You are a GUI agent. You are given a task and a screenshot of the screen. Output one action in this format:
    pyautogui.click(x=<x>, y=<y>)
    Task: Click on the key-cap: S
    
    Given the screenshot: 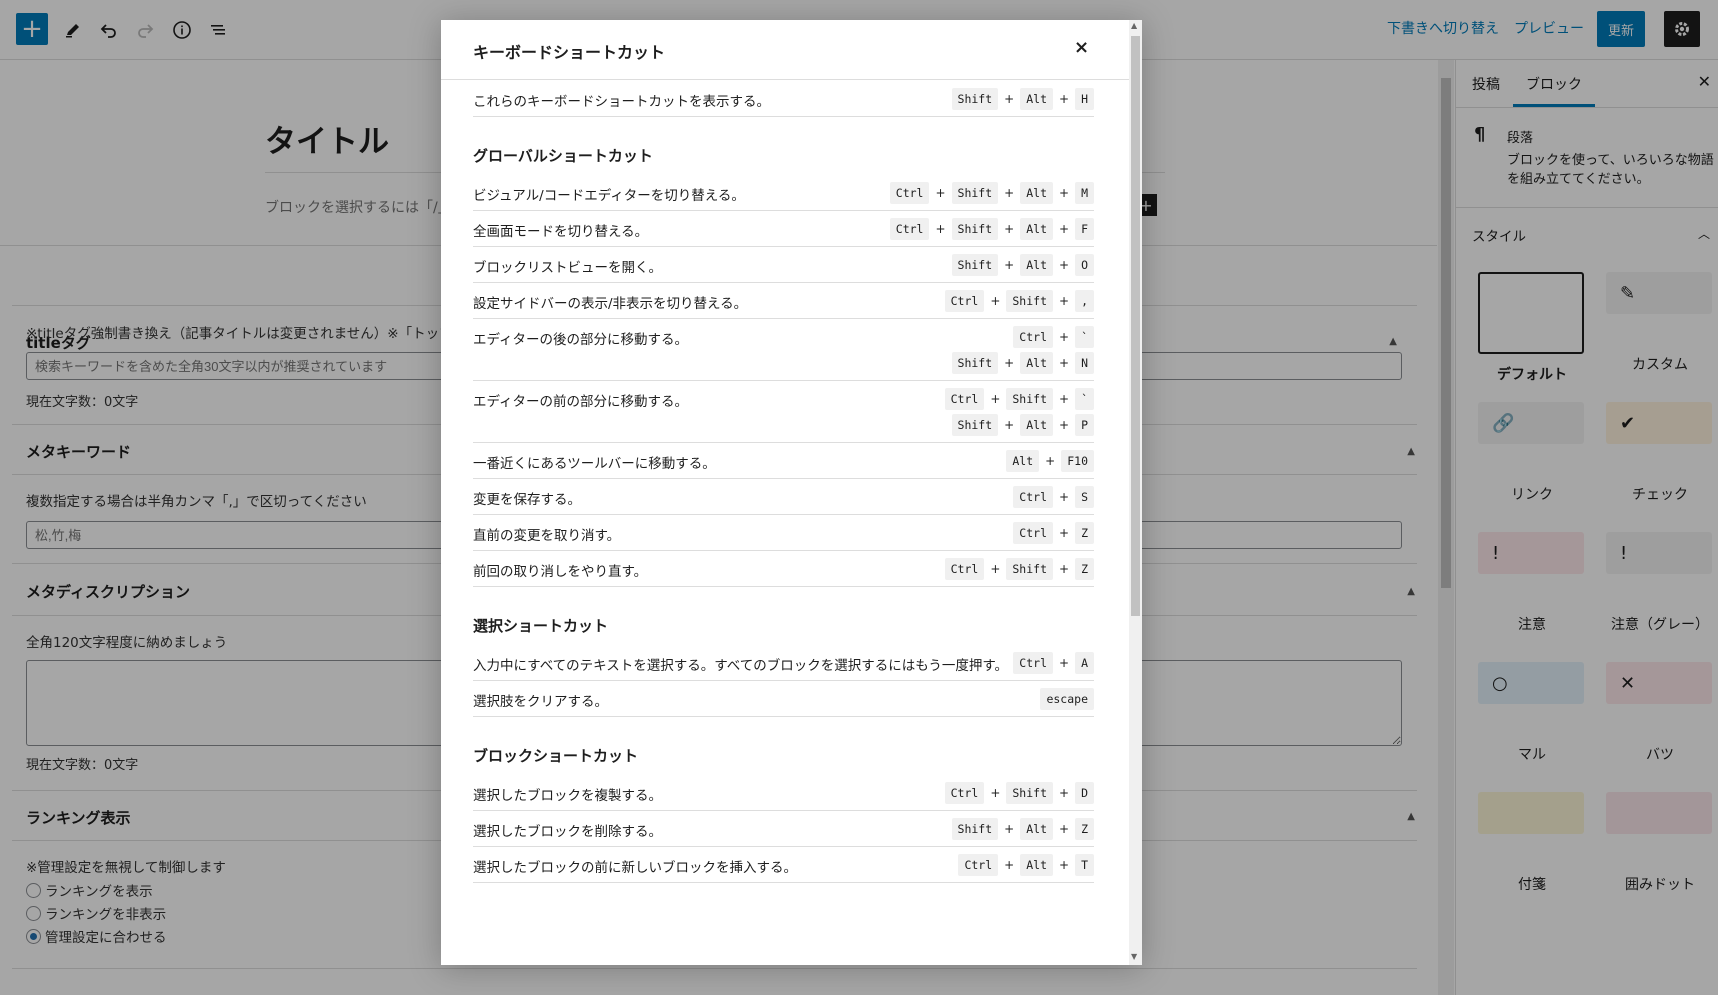 What is the action you would take?
    pyautogui.click(x=1084, y=497)
    